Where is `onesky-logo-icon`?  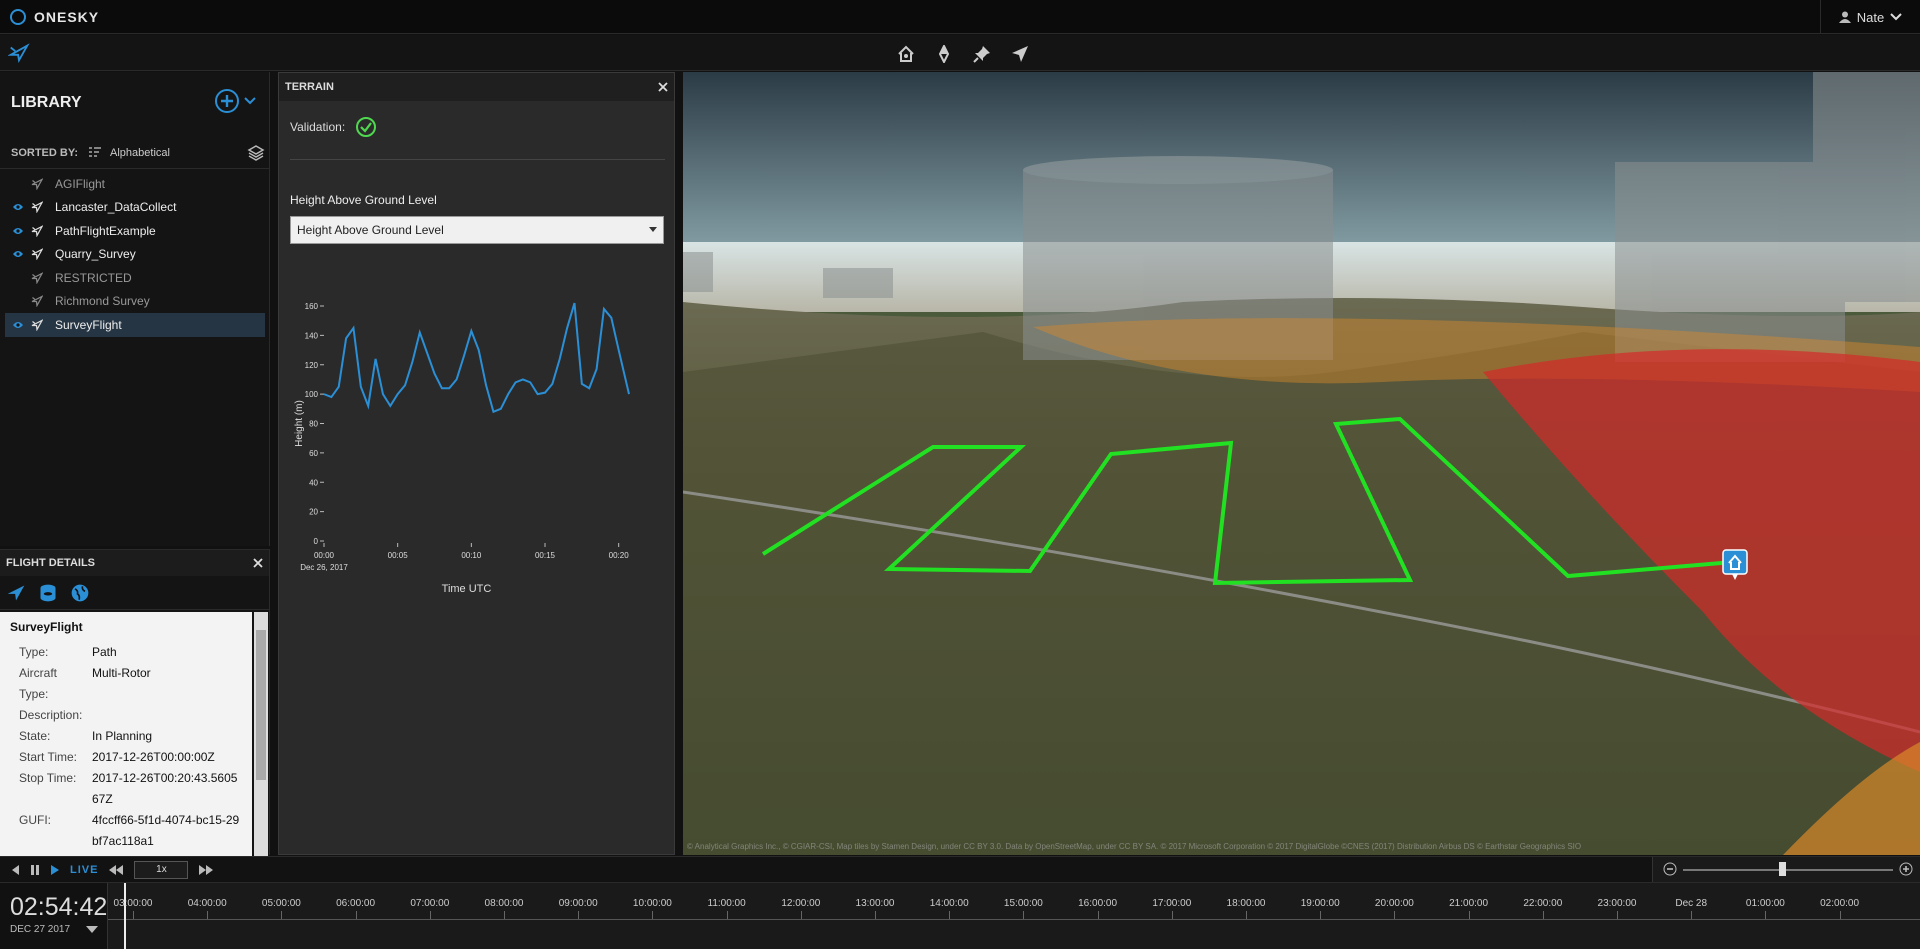 onesky-logo-icon is located at coordinates (18, 17).